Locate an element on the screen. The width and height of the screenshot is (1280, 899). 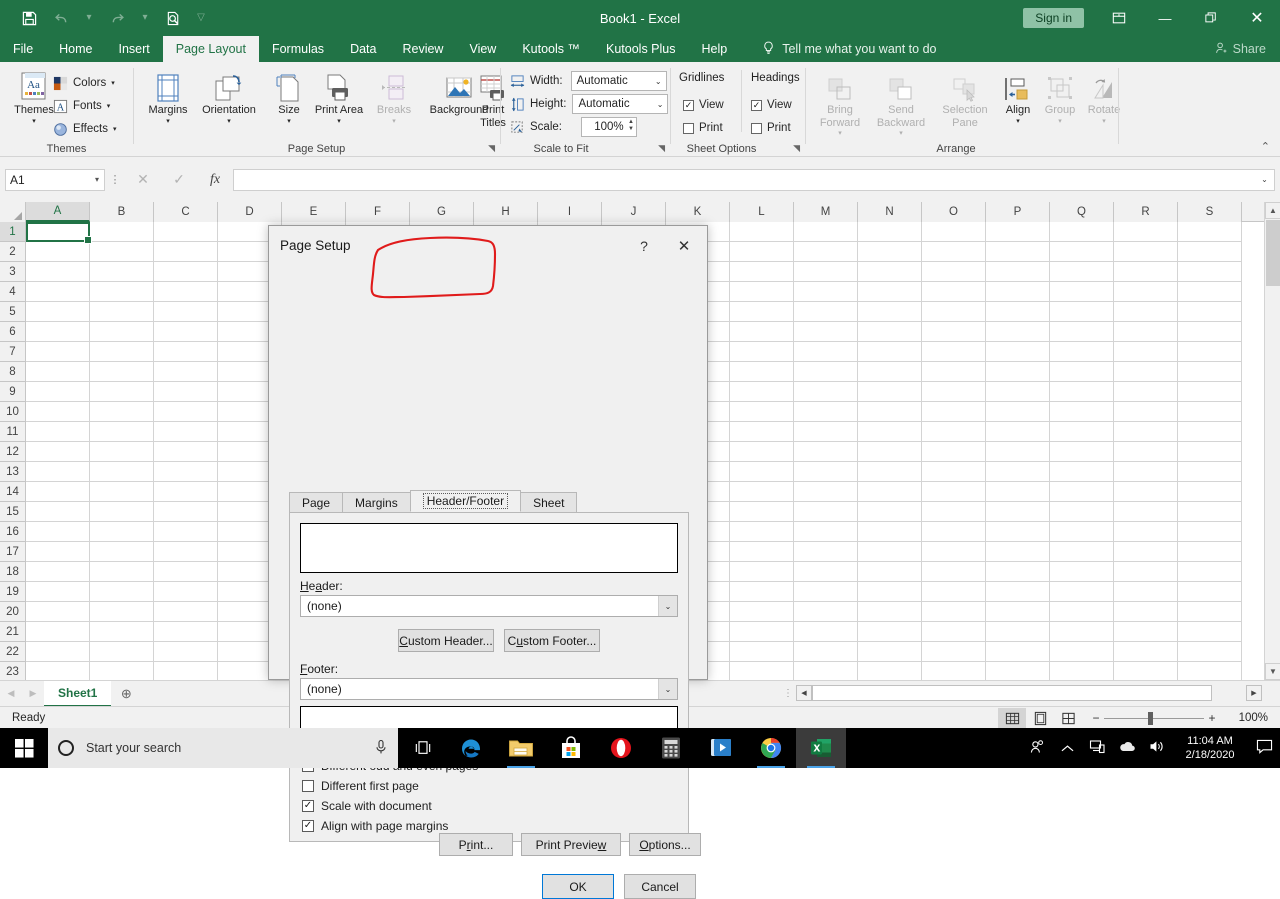
cell-Q23 is located at coordinates (1082, 671).